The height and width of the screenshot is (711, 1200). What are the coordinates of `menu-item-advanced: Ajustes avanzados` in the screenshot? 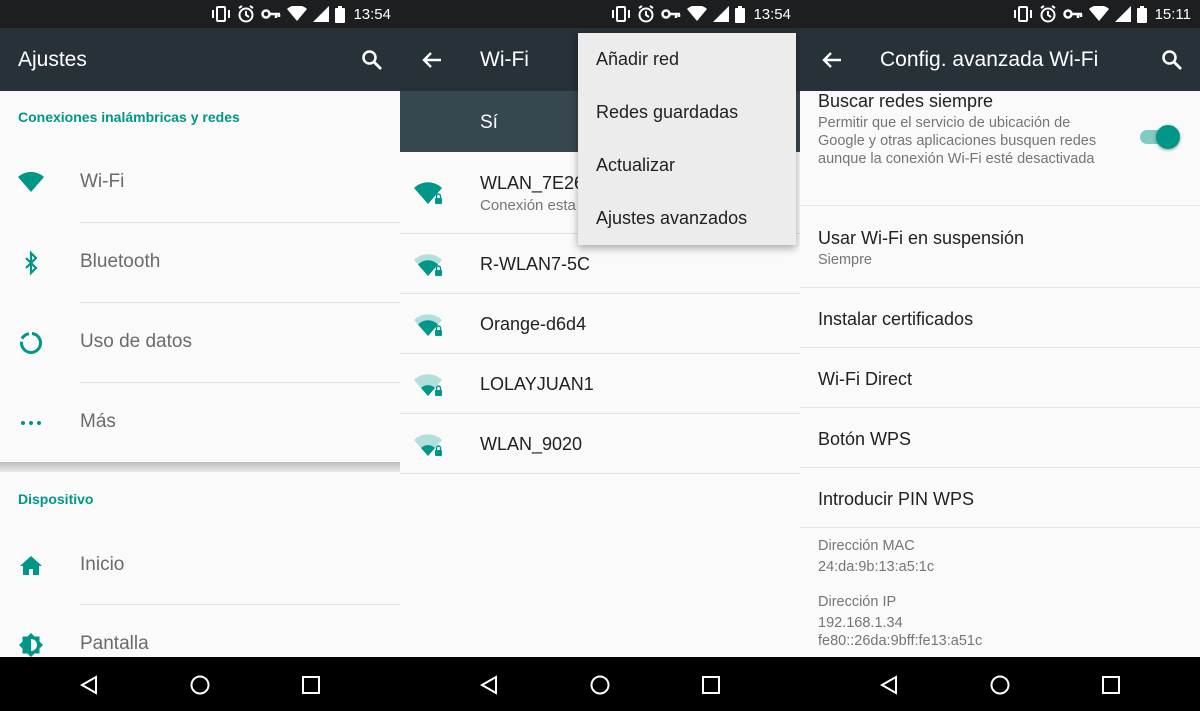 It's located at (687, 218).